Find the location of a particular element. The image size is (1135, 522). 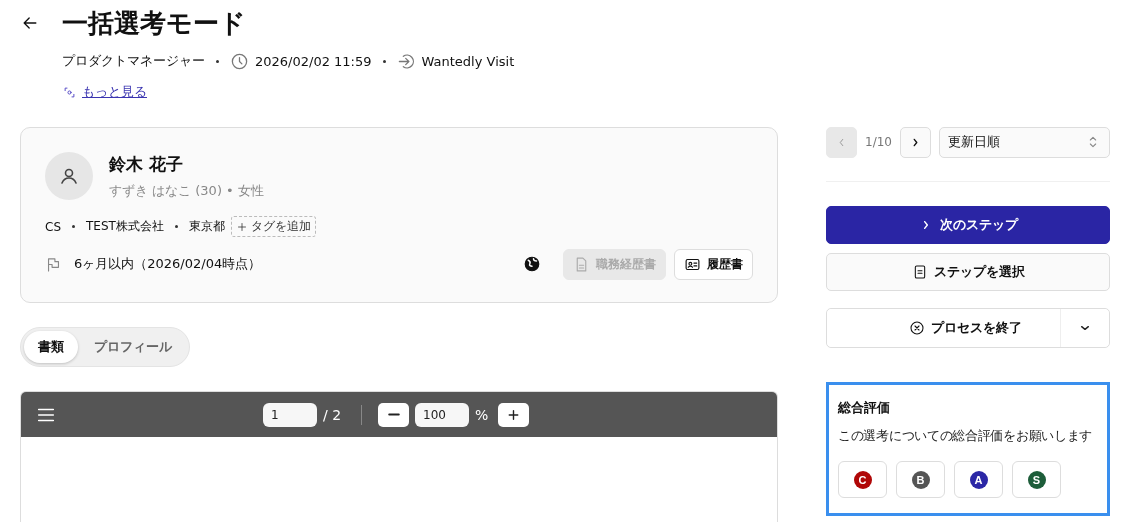

candidate-name: 鈴木 花子 is located at coordinates (146, 164).